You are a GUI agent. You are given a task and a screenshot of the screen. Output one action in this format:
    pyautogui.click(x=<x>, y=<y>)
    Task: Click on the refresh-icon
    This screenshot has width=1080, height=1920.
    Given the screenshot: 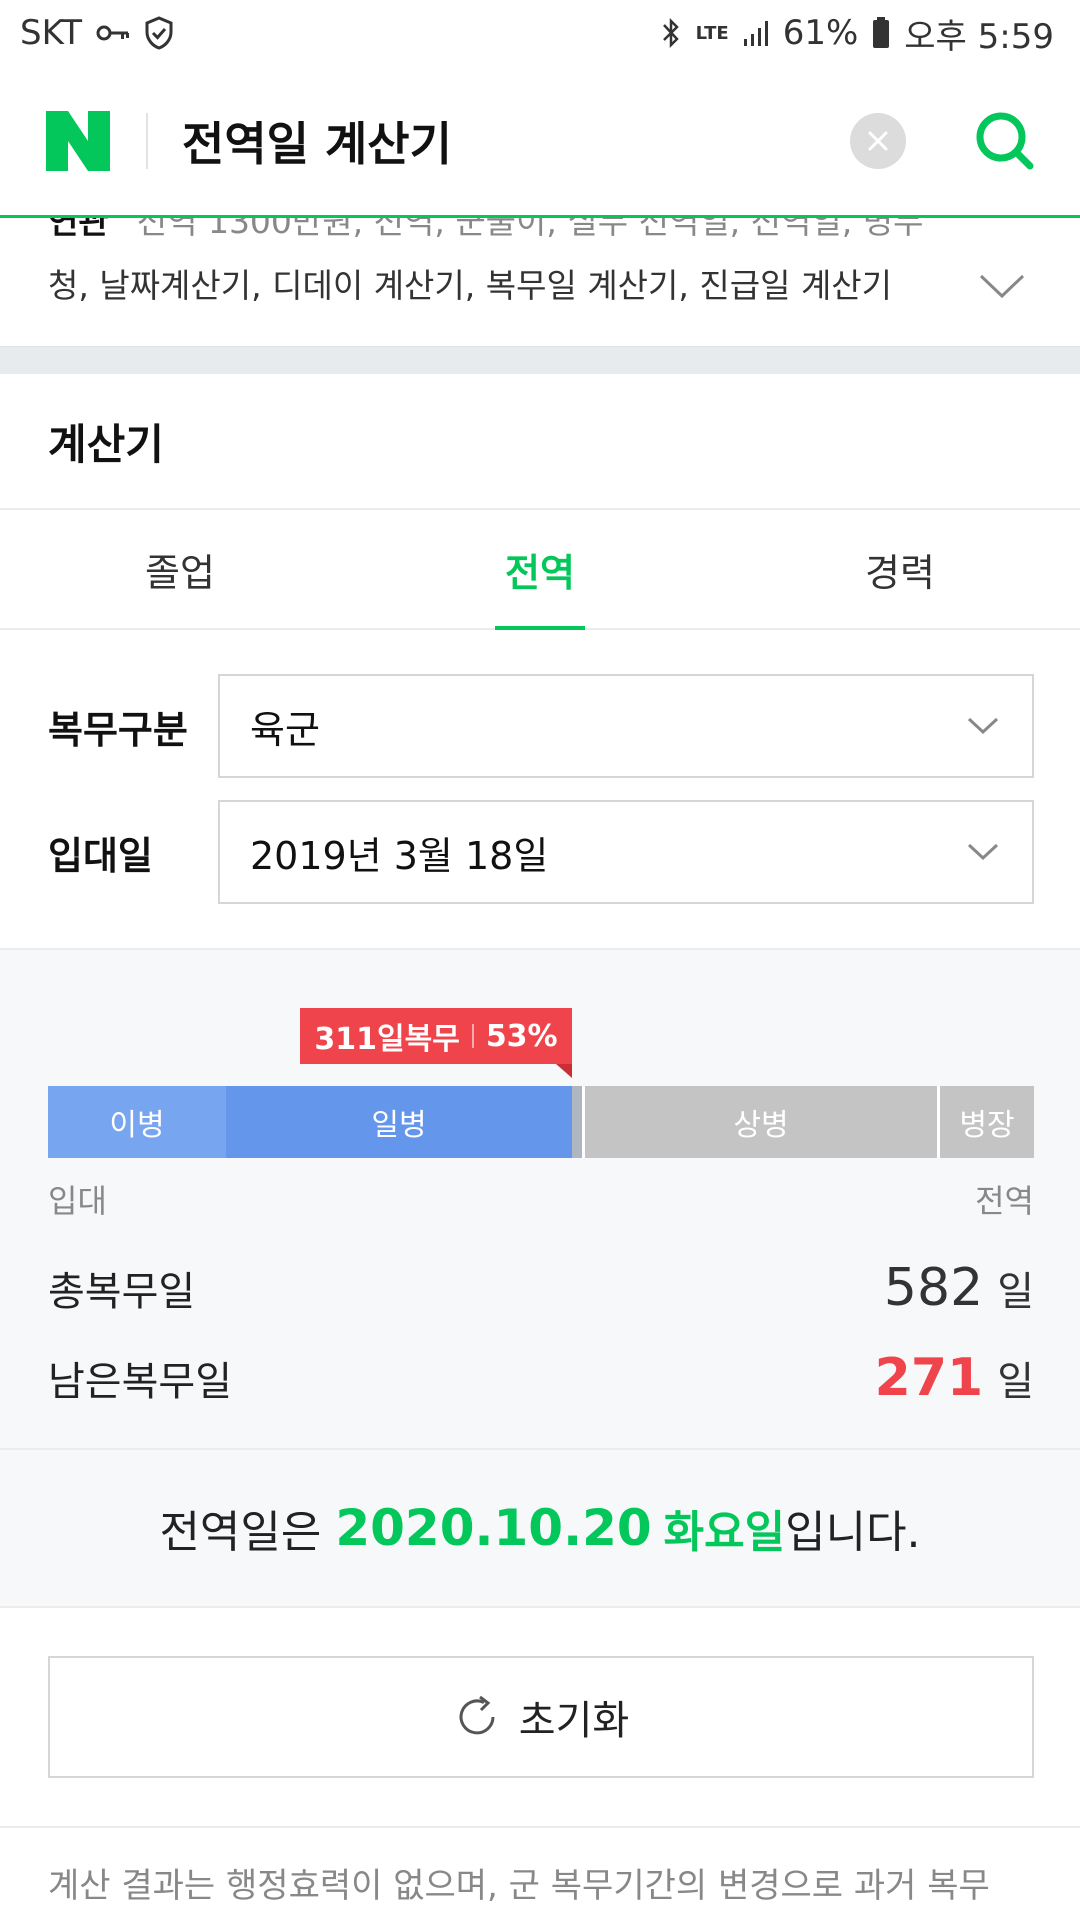 What is the action you would take?
    pyautogui.click(x=477, y=1715)
    